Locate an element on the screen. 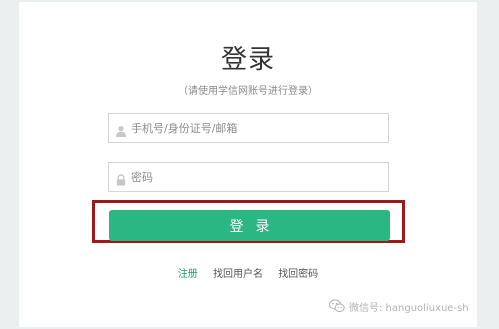 This screenshot has width=499, height=329. login-button: 登录 is located at coordinates (249, 225).